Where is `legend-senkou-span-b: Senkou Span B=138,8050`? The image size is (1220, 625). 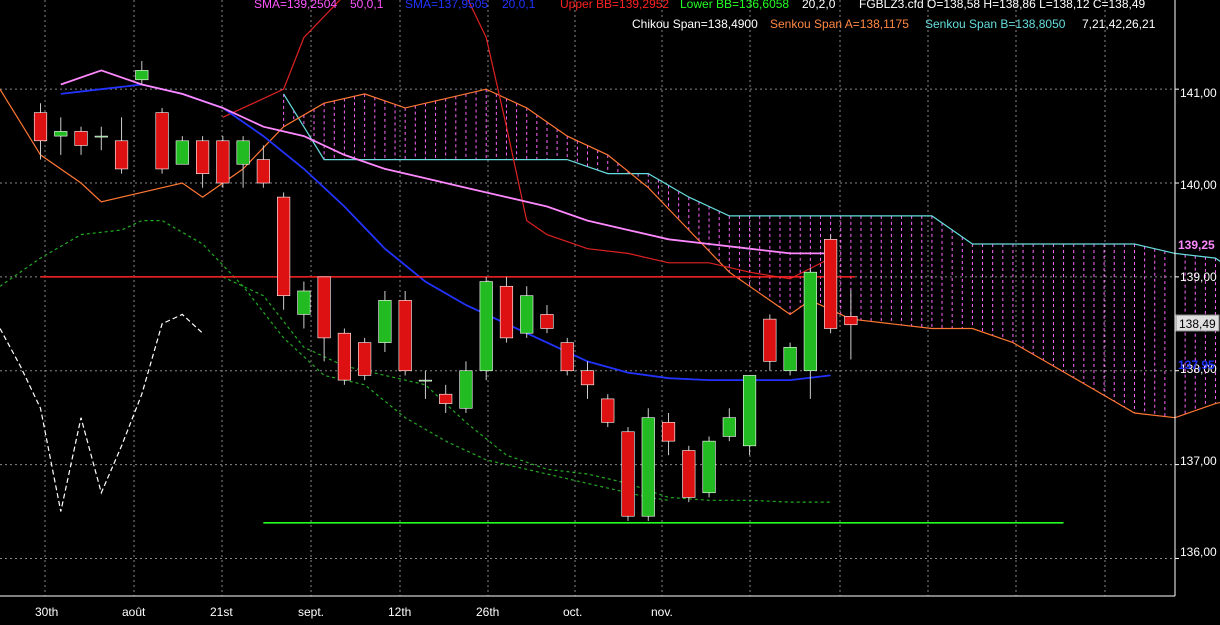 legend-senkou-span-b: Senkou Span B=138,8050 is located at coordinates (995, 24).